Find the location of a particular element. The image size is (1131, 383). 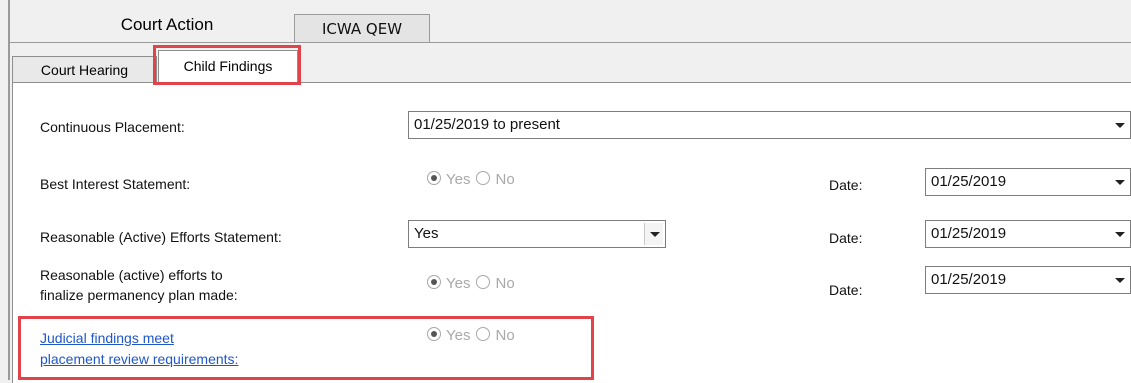

permanency-date-label: Date: is located at coordinates (846, 290).